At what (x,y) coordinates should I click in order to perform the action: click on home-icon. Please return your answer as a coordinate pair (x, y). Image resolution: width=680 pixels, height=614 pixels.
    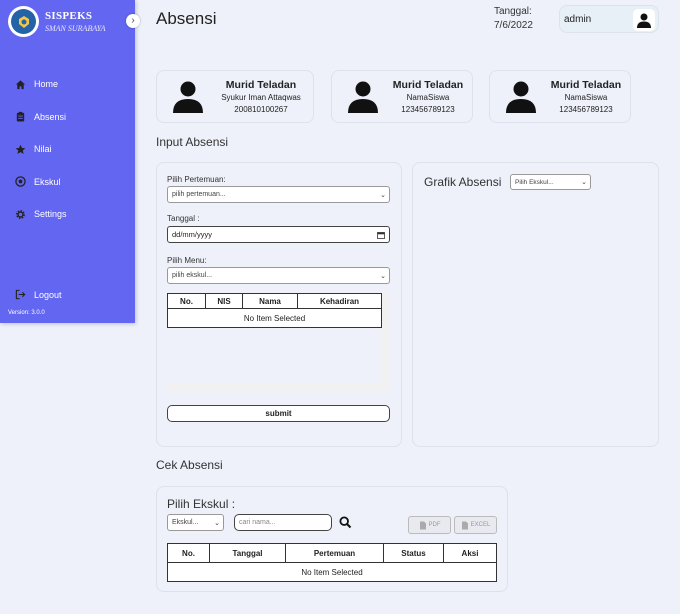
    Looking at the image, I should click on (20, 84).